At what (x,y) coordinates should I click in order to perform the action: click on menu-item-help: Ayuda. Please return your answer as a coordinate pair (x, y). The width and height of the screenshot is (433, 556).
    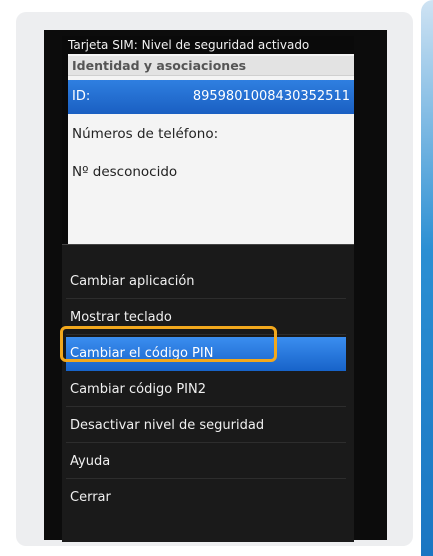
    Looking at the image, I should click on (206, 462).